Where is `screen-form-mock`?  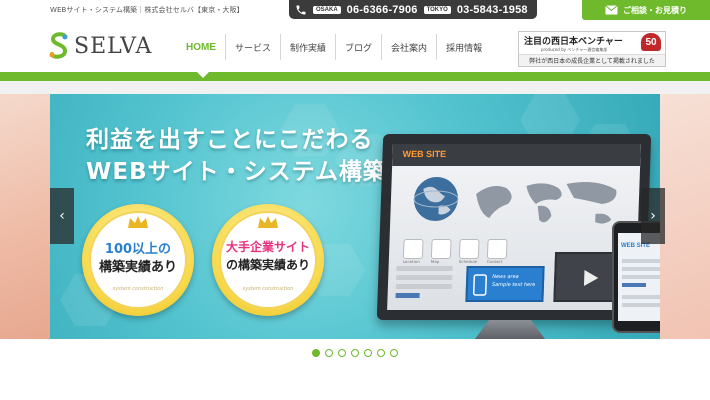
screen-form-mock is located at coordinates (425, 284).